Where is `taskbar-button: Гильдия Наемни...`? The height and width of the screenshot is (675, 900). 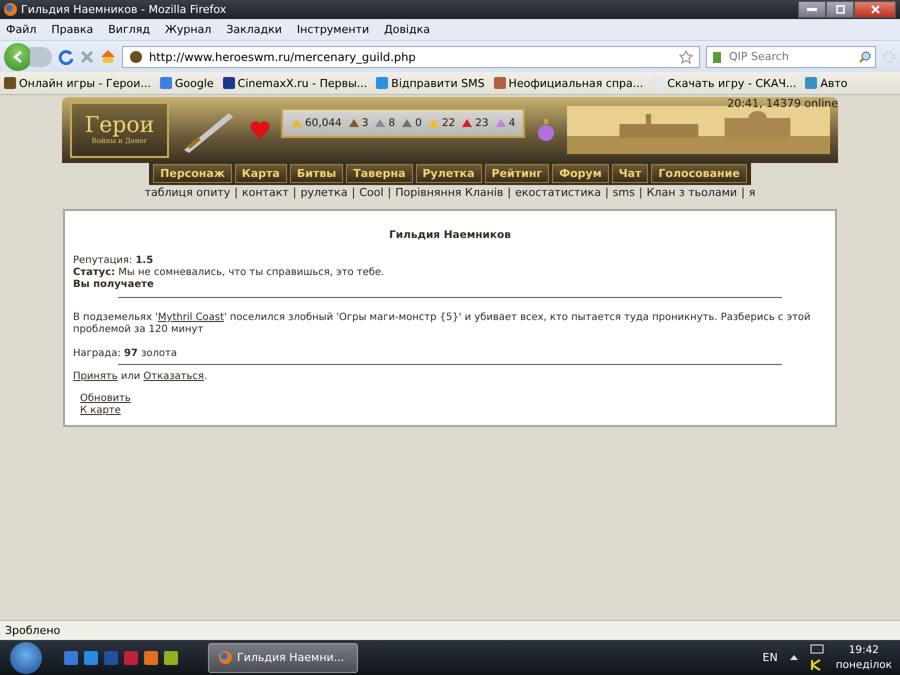 taskbar-button: Гильдия Наемни... is located at coordinates (283, 657).